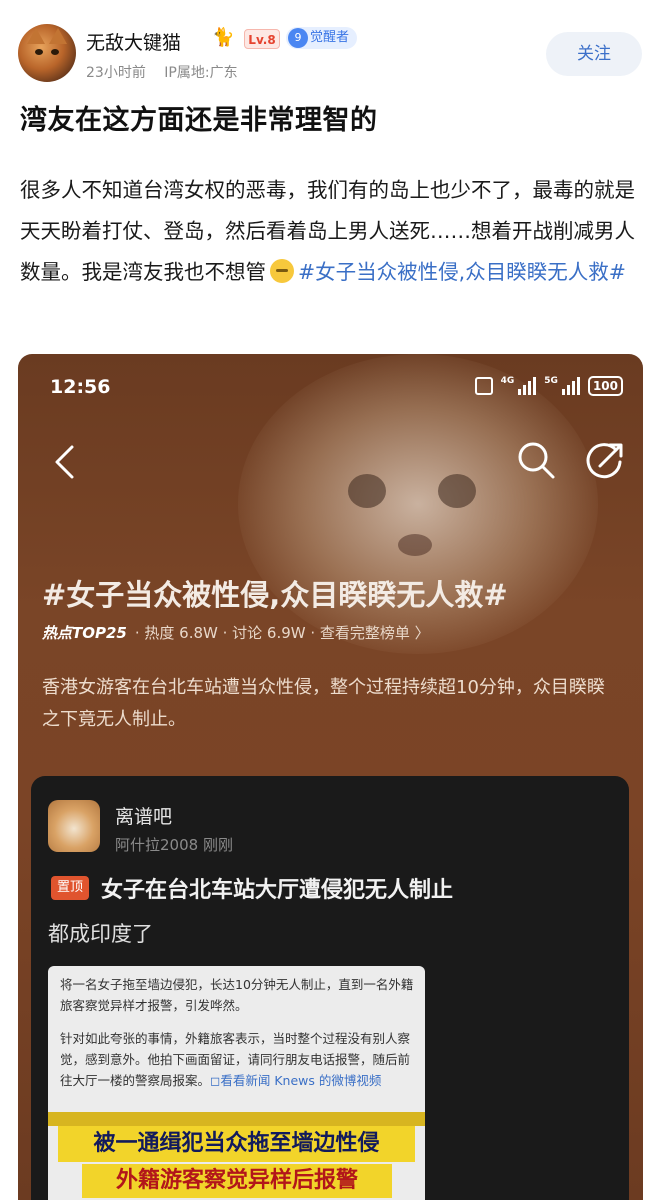  What do you see at coordinates (527, 386) in the screenshot?
I see `signal-4g-icon` at bounding box center [527, 386].